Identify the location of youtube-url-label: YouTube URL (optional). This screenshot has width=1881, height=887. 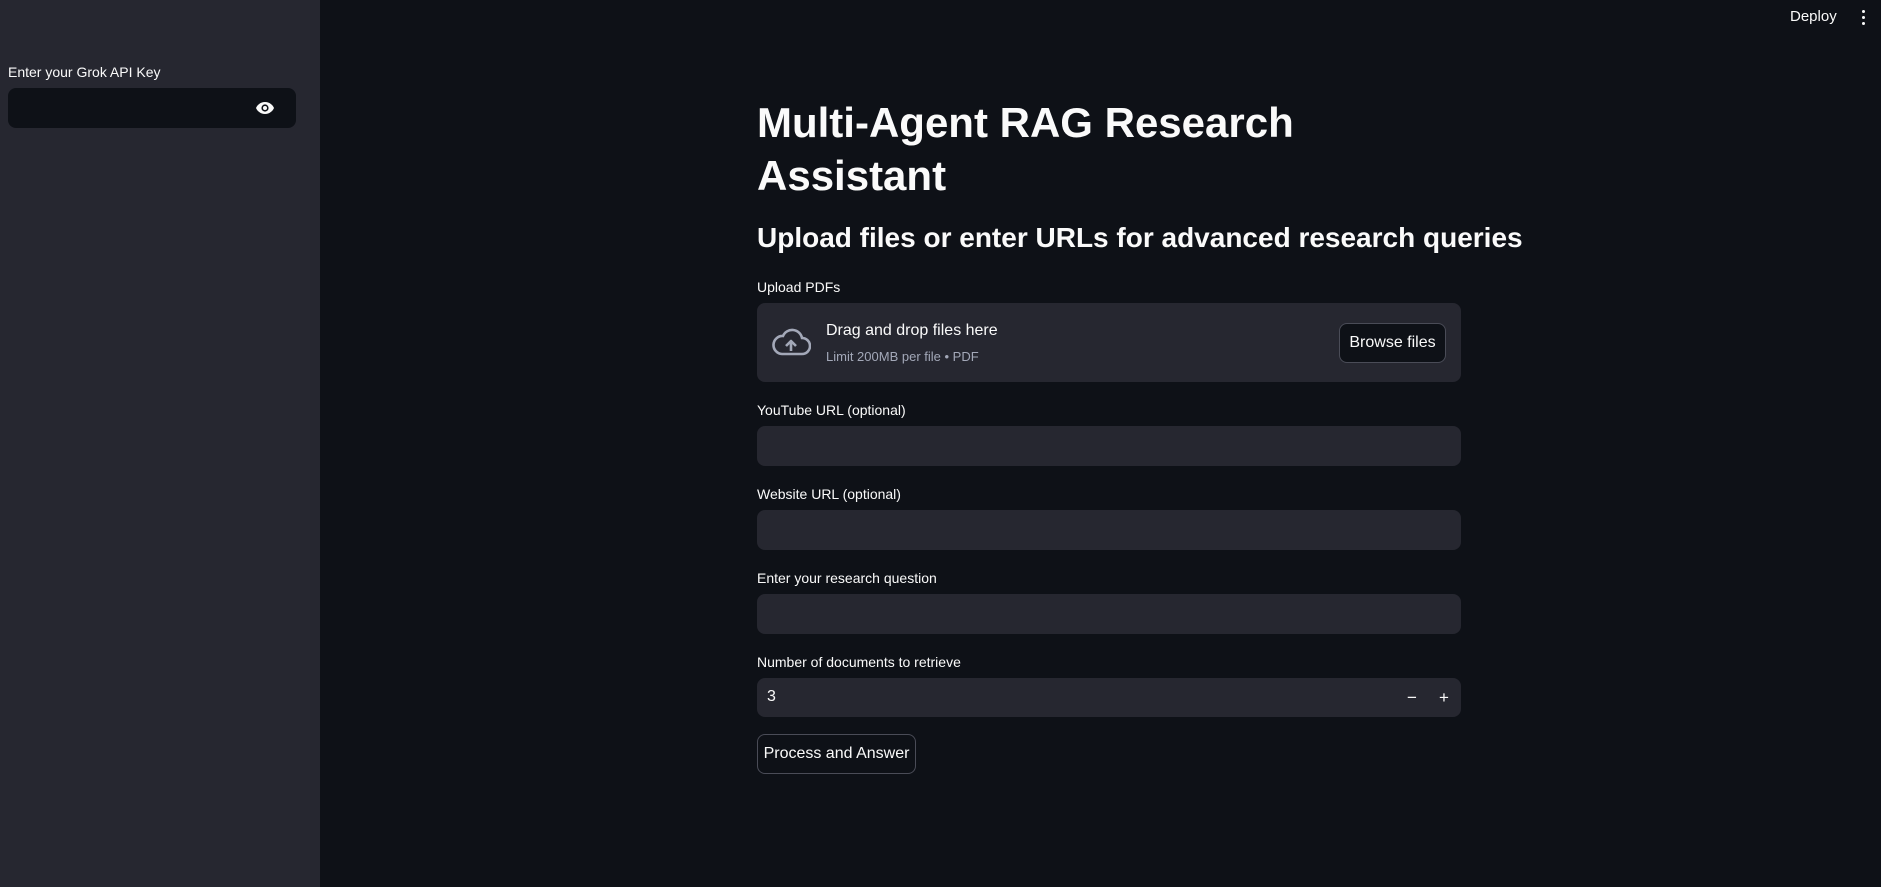
(831, 410).